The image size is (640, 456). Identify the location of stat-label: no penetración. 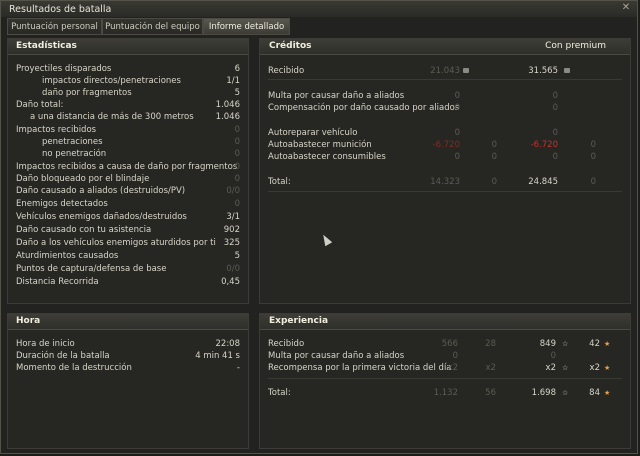
(74, 154).